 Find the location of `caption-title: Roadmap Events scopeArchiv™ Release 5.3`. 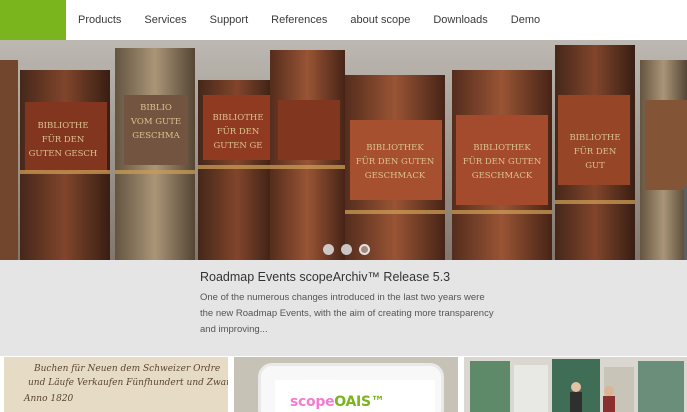

caption-title: Roadmap Events scopeArchiv™ Release 5.3 is located at coordinates (325, 277).